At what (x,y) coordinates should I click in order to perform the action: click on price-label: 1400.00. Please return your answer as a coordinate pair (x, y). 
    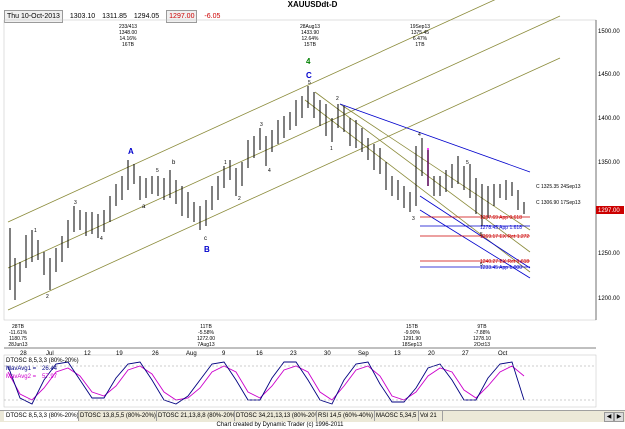
    Looking at the image, I should click on (609, 119).